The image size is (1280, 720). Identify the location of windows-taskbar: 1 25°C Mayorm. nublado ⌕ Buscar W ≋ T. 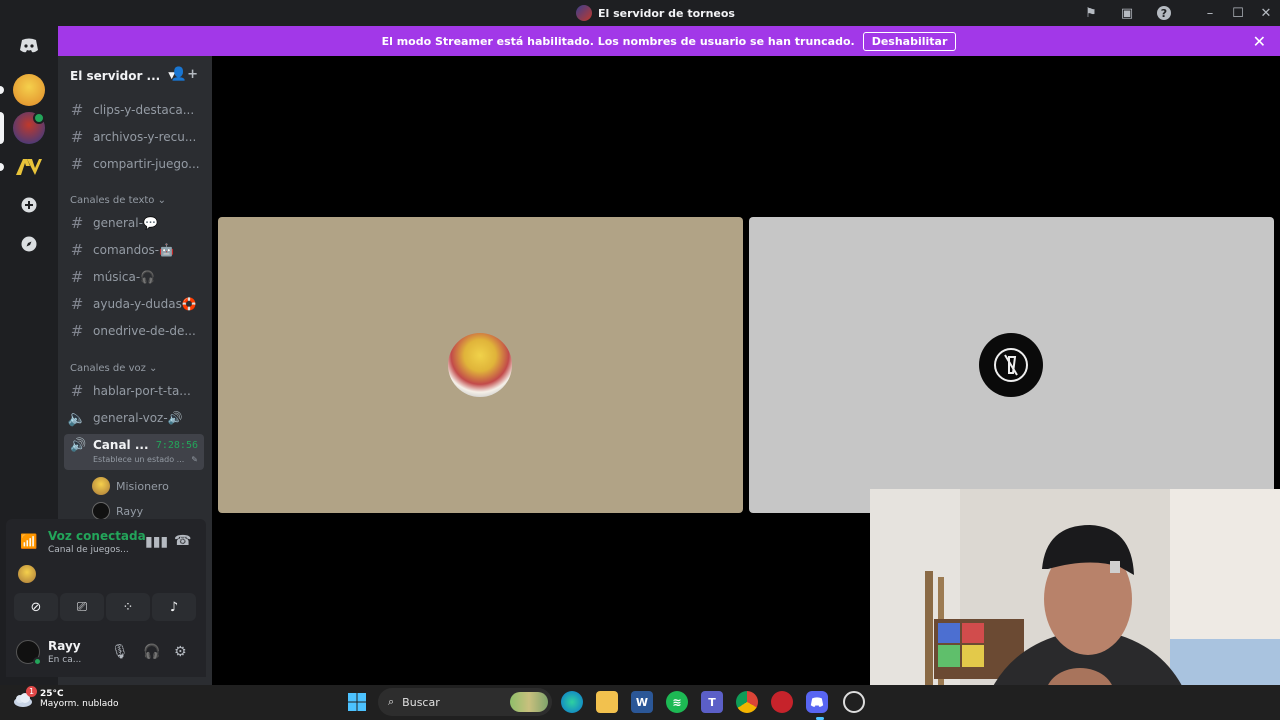
(640, 702).